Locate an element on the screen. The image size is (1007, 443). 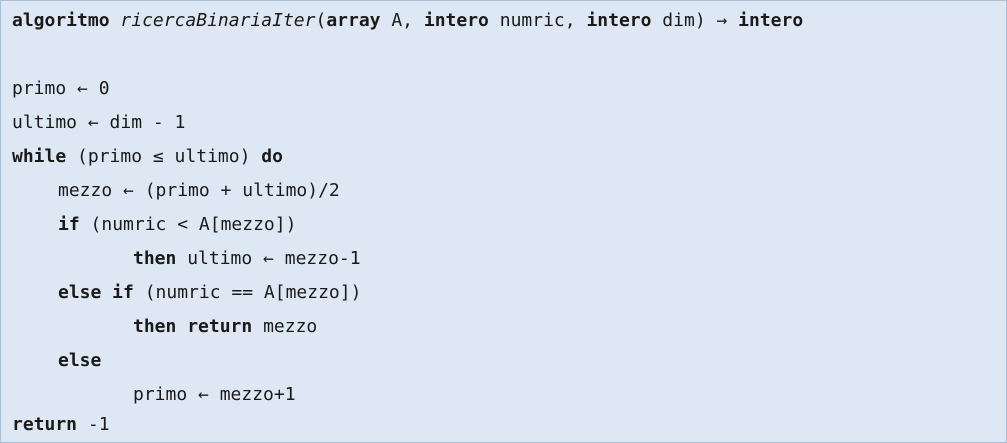
param-numric: numric, is located at coordinates (537, 20).